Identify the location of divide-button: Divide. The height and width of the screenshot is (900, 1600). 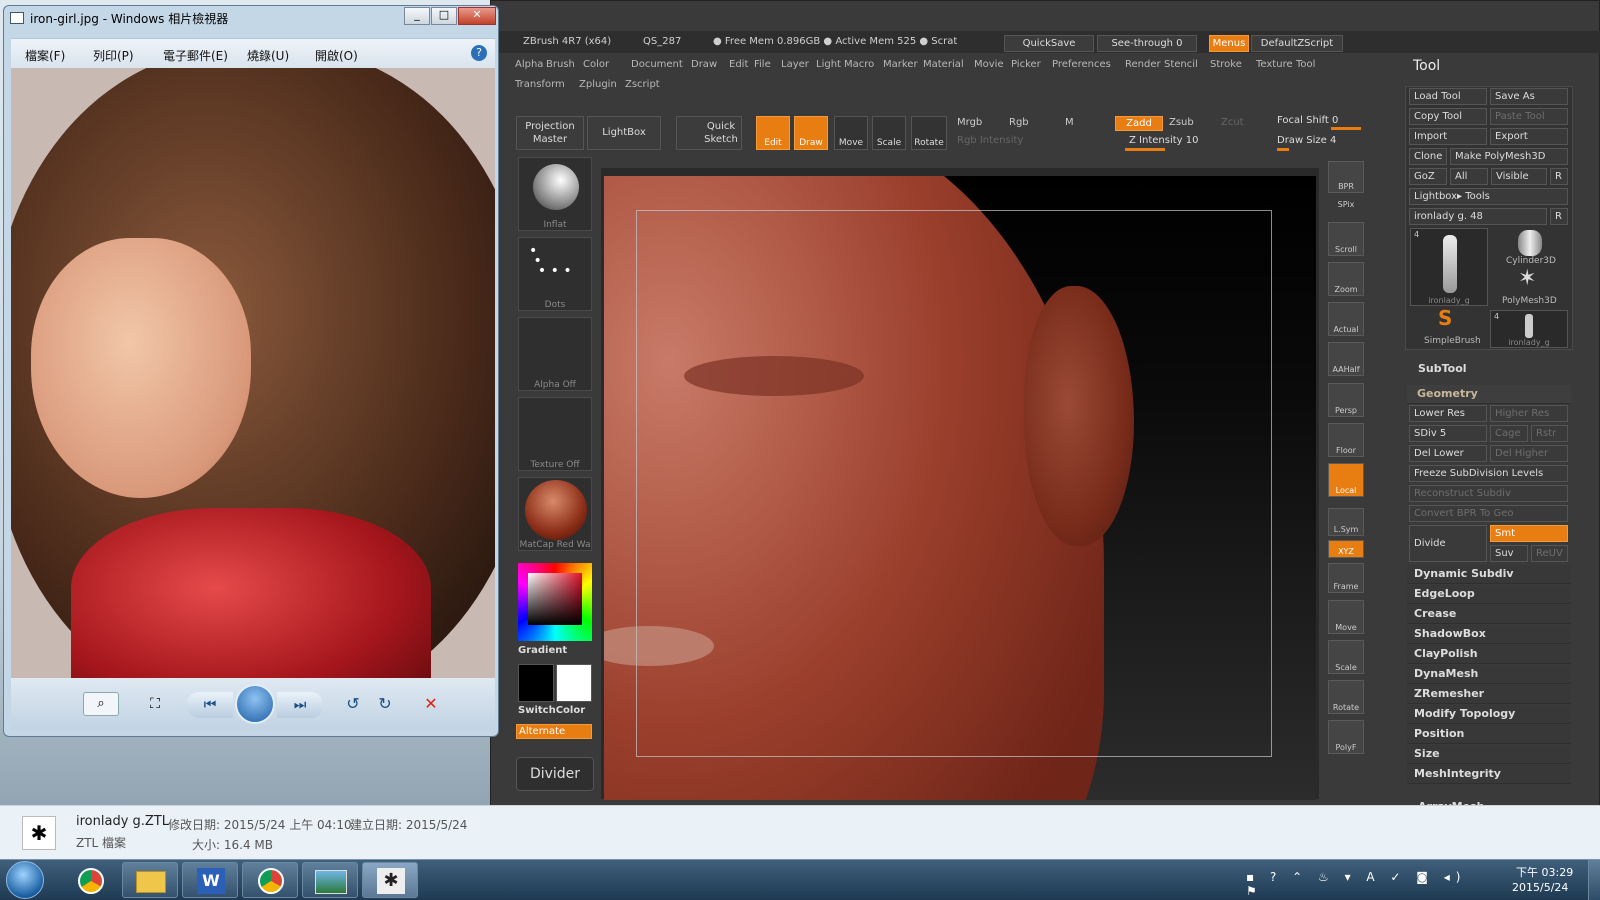
(1448, 543).